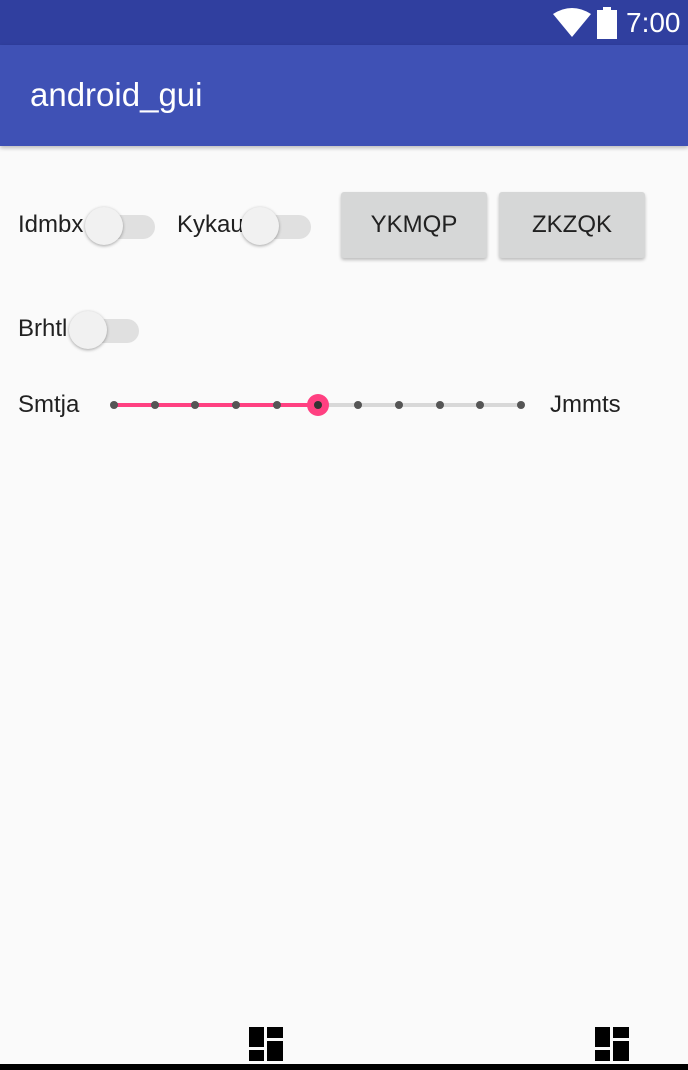 The image size is (688, 1070). Describe the element at coordinates (572, 225) in the screenshot. I see `zkzqk-button: ZKZQK` at that location.